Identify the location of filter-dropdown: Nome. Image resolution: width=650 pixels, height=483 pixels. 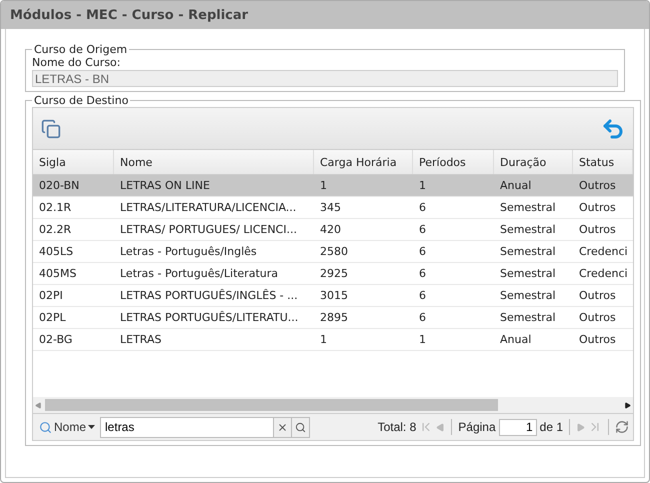
(67, 427).